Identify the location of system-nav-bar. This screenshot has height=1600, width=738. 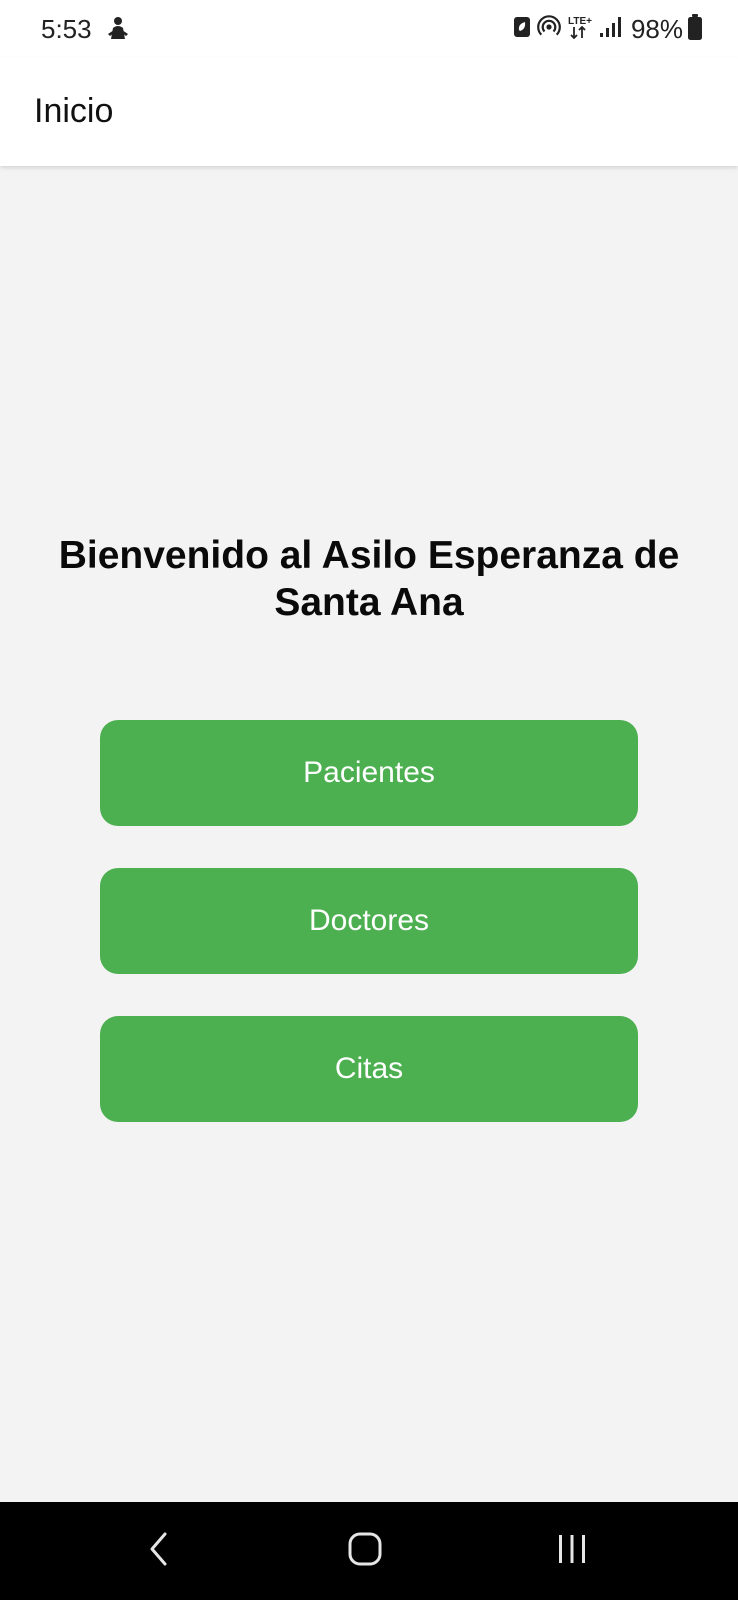
(369, 1551).